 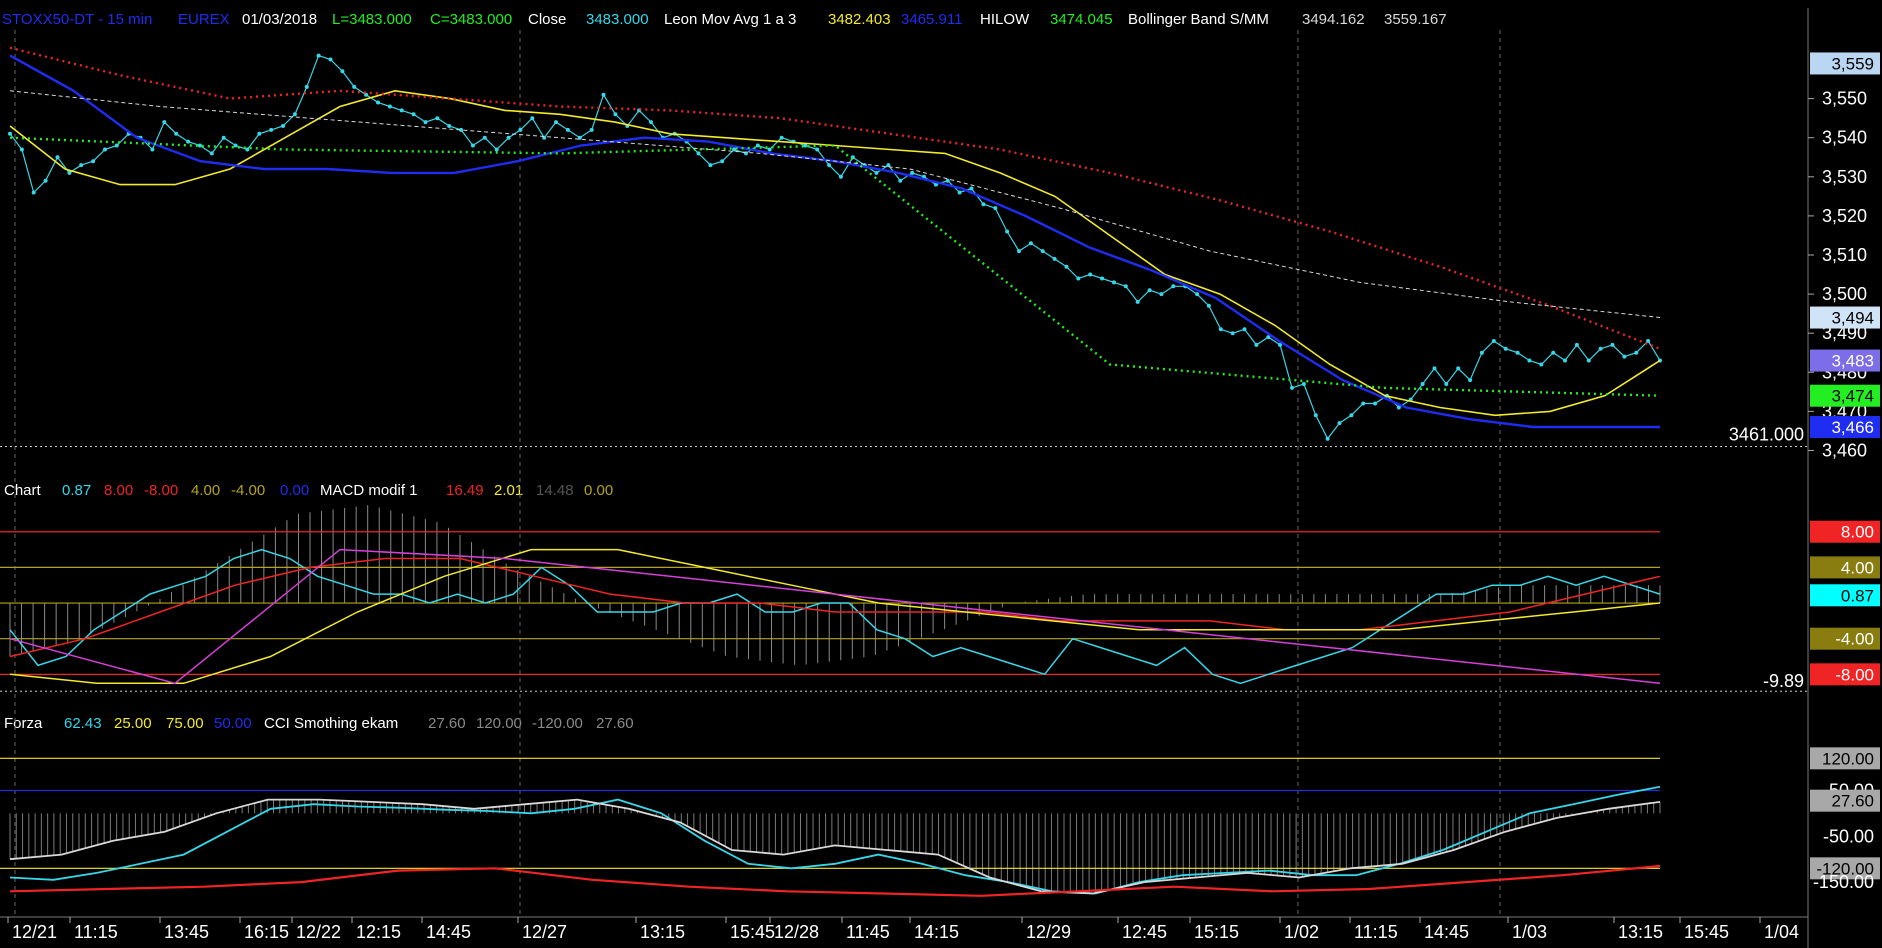 I want to click on date-label: 01/03/2018, so click(x=279, y=19).